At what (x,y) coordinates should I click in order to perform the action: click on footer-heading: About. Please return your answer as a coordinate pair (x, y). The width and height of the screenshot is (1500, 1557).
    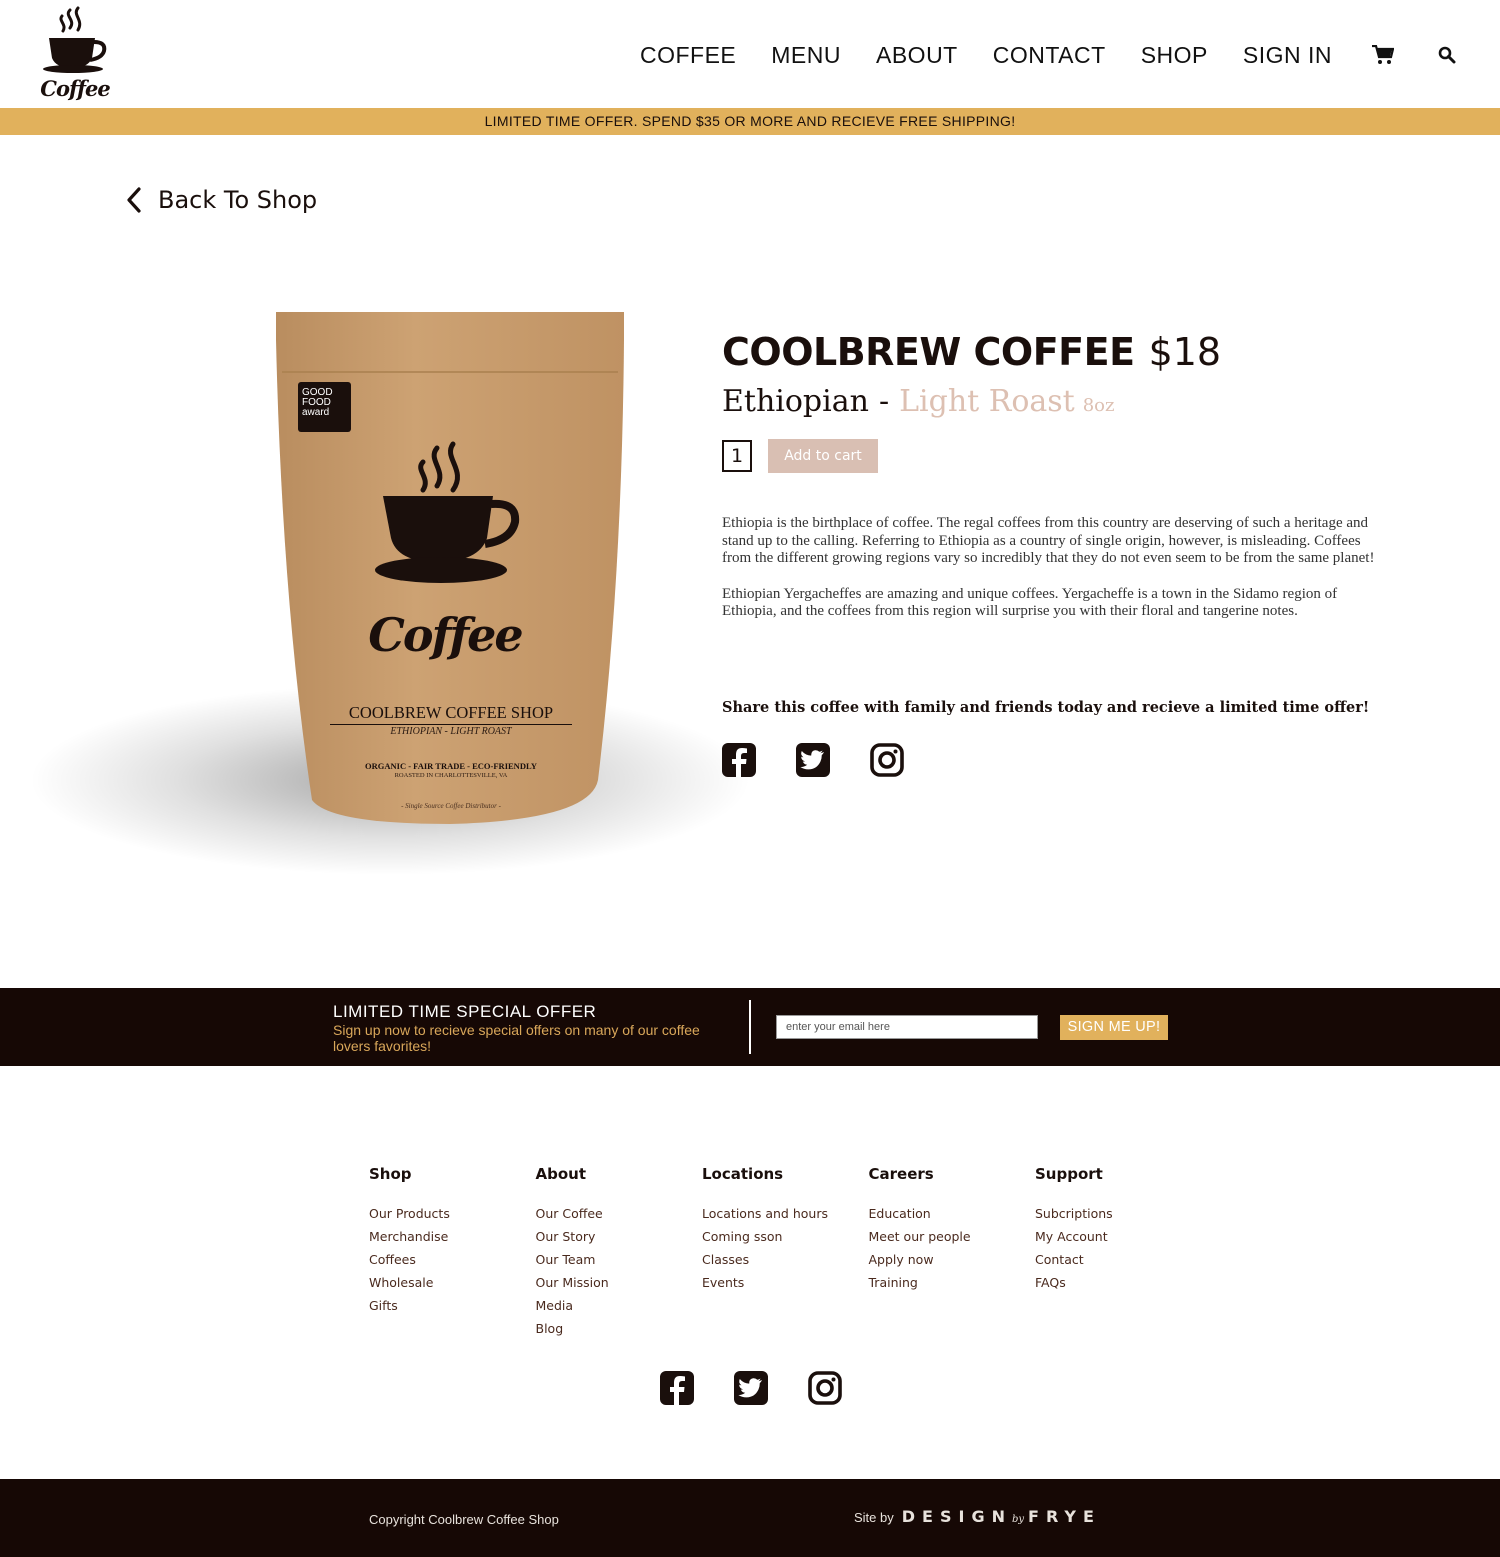
    Looking at the image, I should click on (561, 1174).